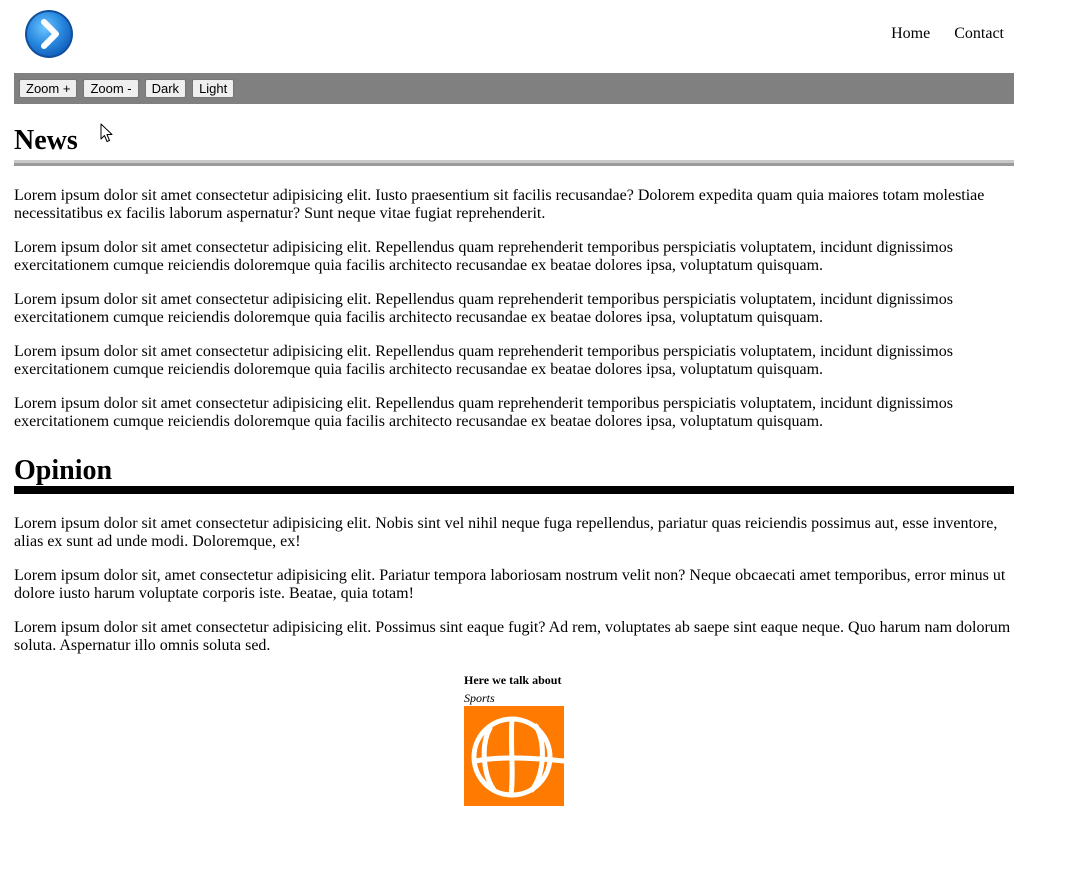 The height and width of the screenshot is (887, 1075). What do you see at coordinates (537, 36) in the screenshot?
I see `site-header: Home Contact` at bounding box center [537, 36].